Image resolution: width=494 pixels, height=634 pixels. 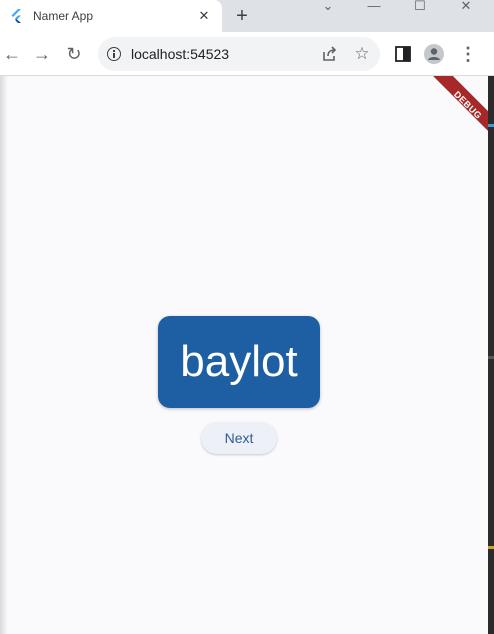 I want to click on window-shadow, so click(x=4, y=355).